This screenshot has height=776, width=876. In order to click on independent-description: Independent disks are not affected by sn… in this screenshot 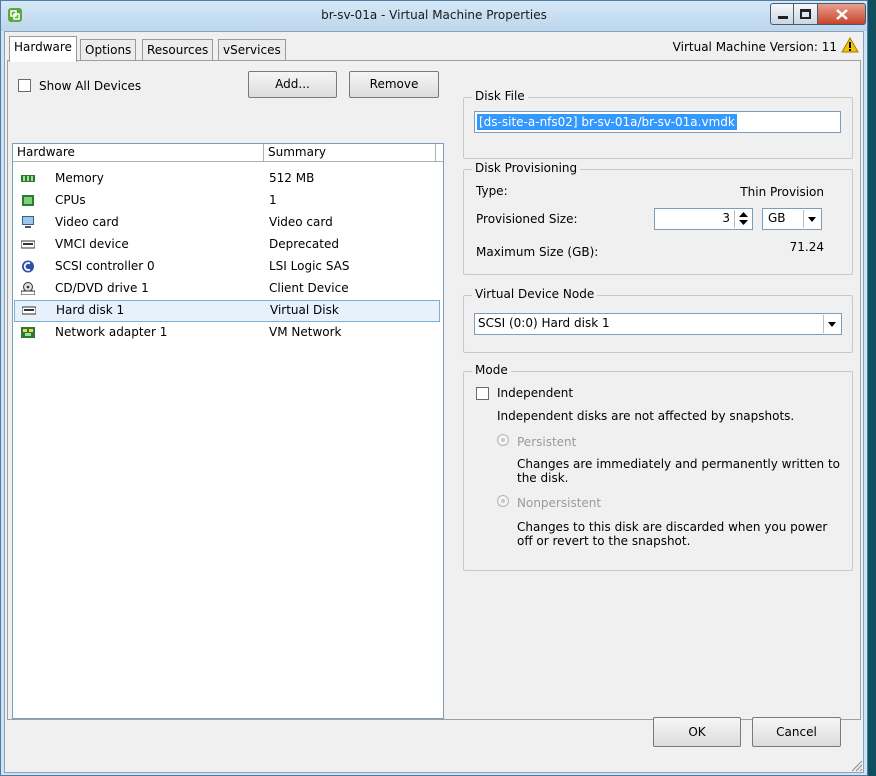, I will do `click(646, 416)`.